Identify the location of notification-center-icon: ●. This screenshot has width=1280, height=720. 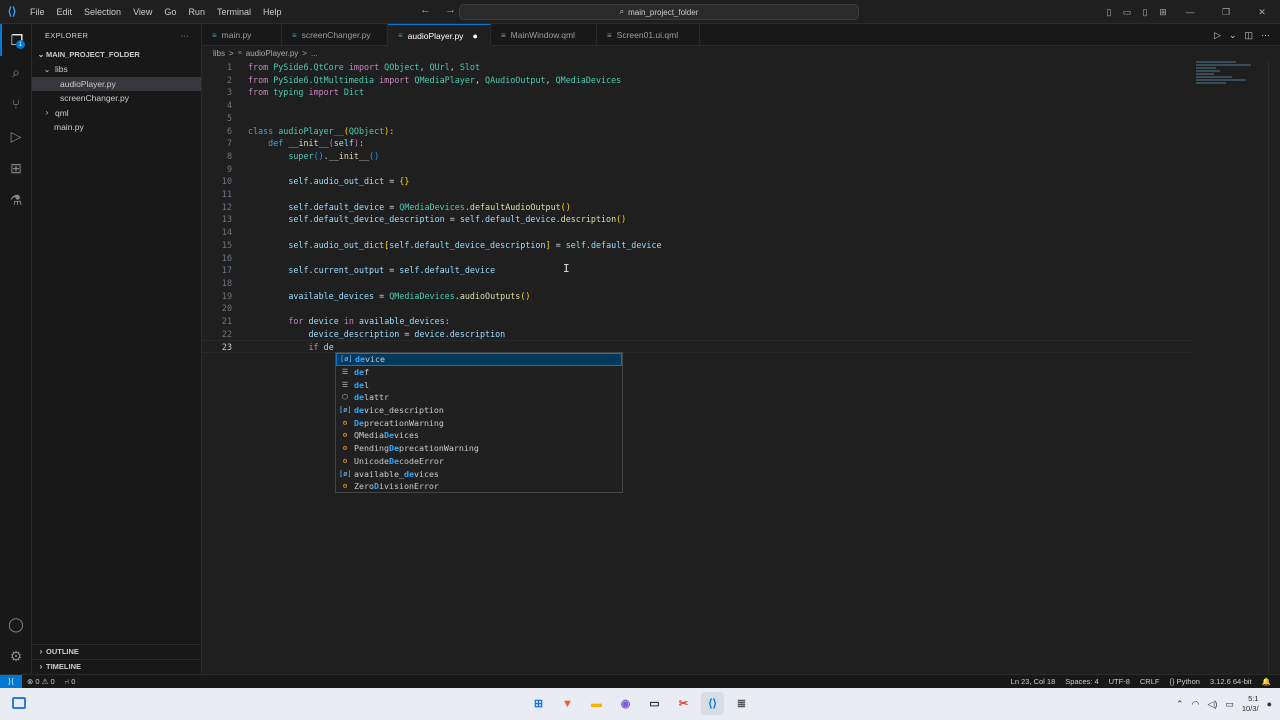
(1269, 704).